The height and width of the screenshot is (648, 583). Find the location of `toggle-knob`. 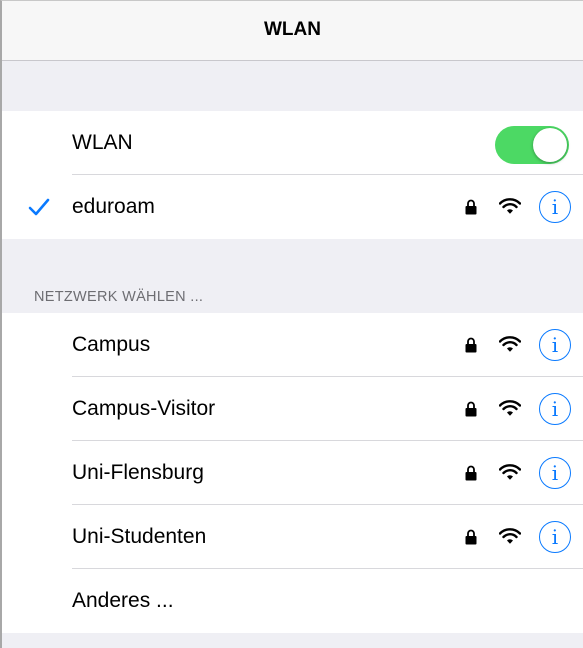

toggle-knob is located at coordinates (550, 145).